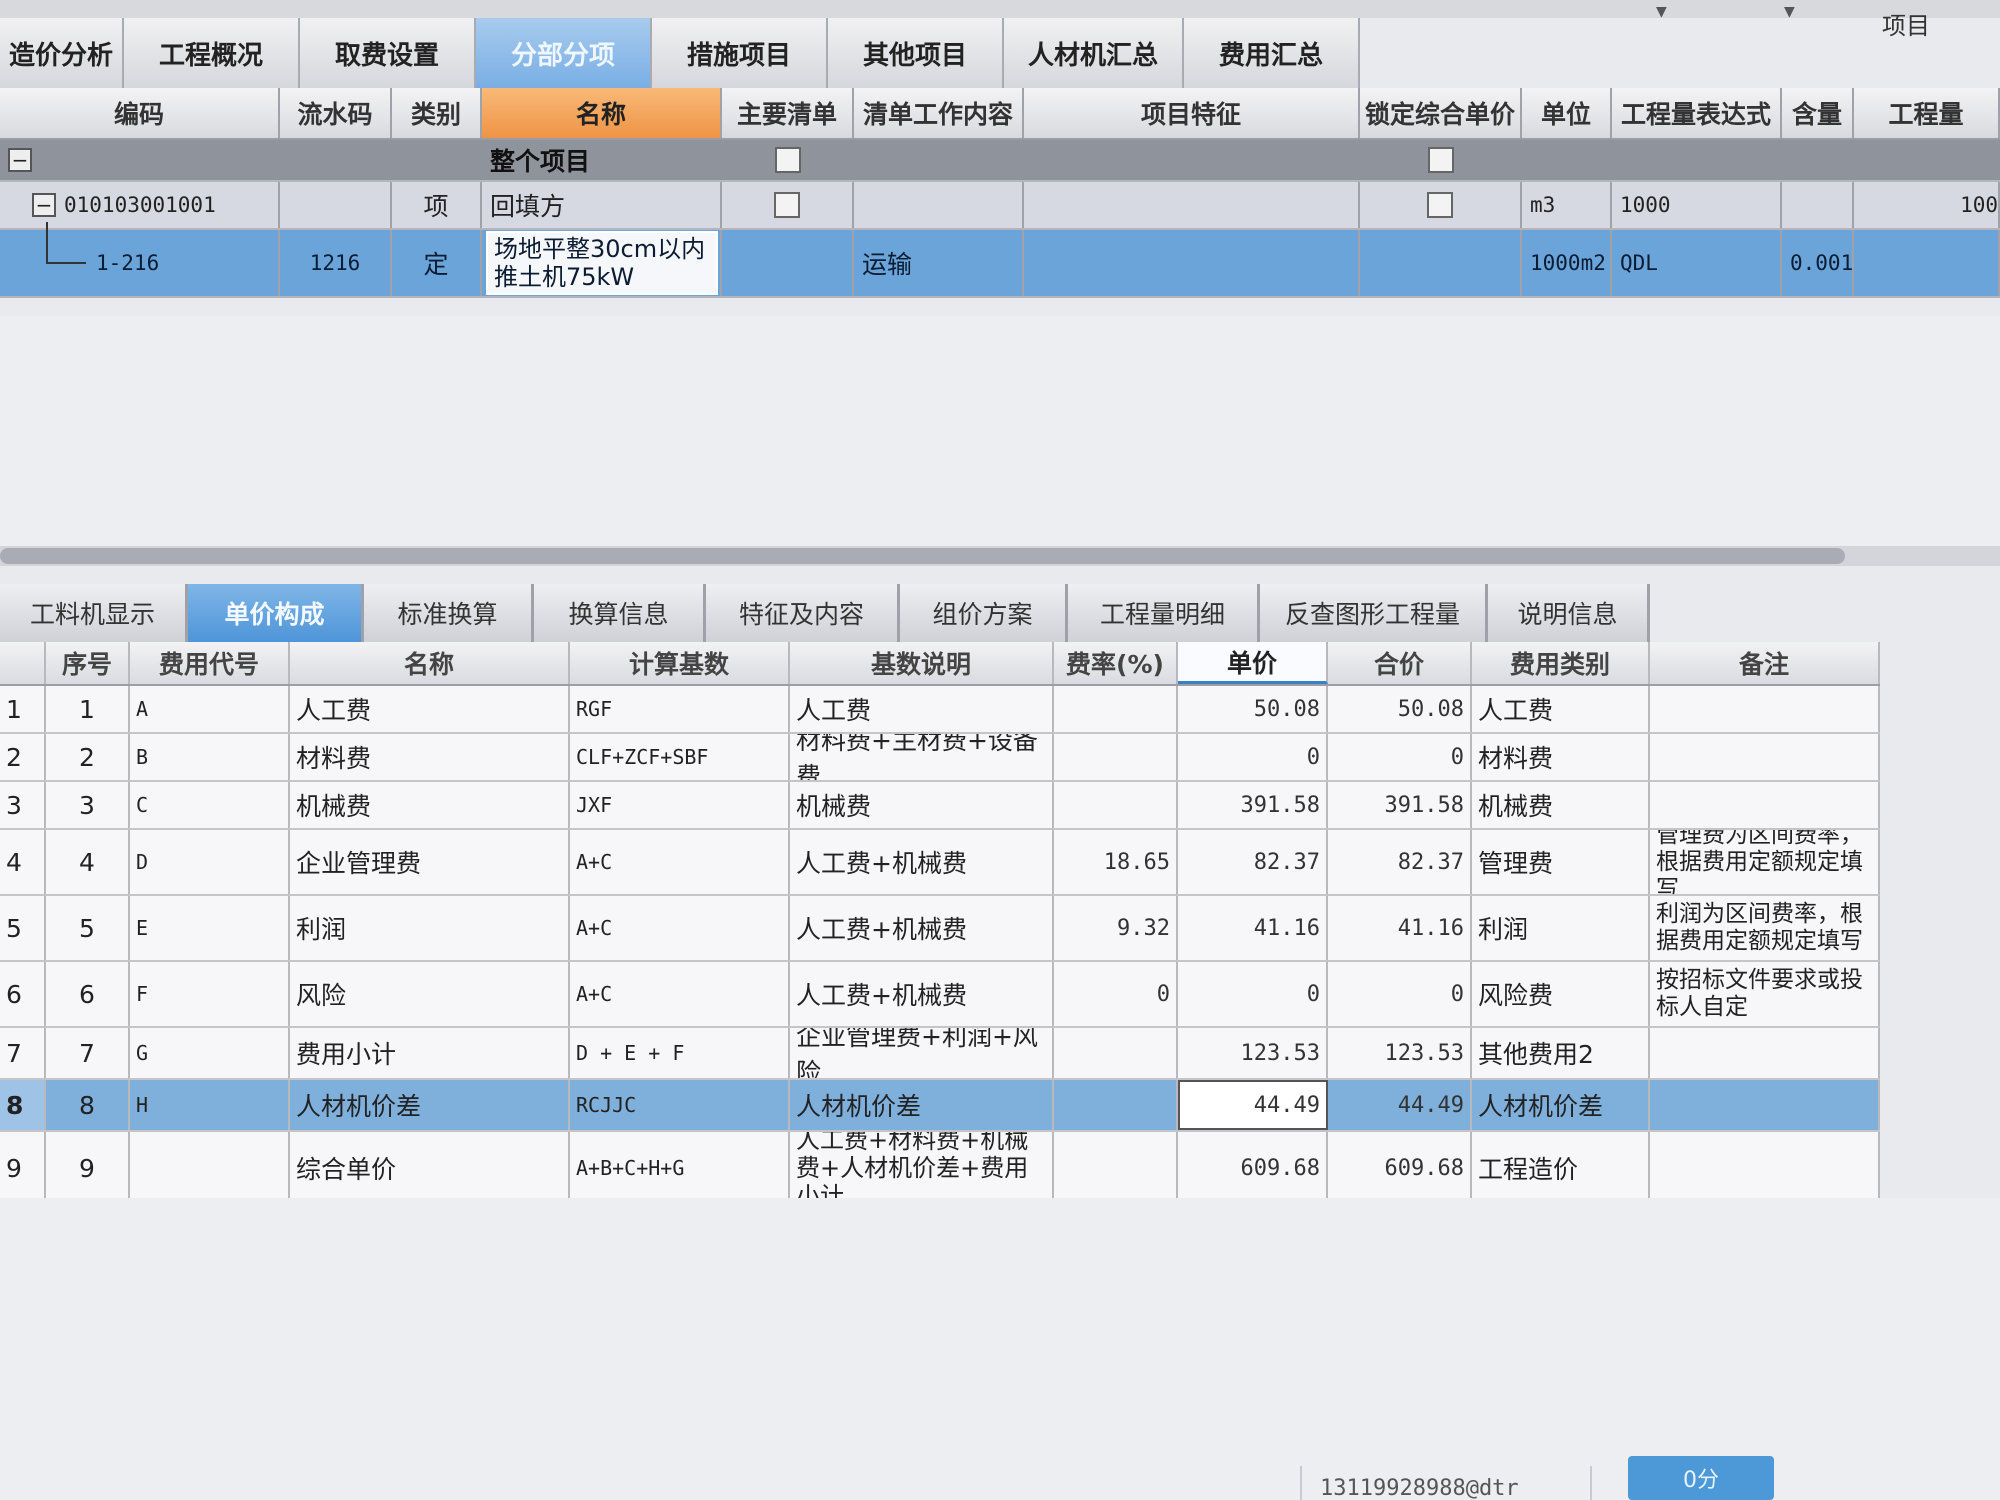 This screenshot has height=1500, width=2000. I want to click on table-row: 2 2 B 材料费 CLF+ZCF+SBF 材料费+主材费+设备费 0 0 材料费, so click(940, 758).